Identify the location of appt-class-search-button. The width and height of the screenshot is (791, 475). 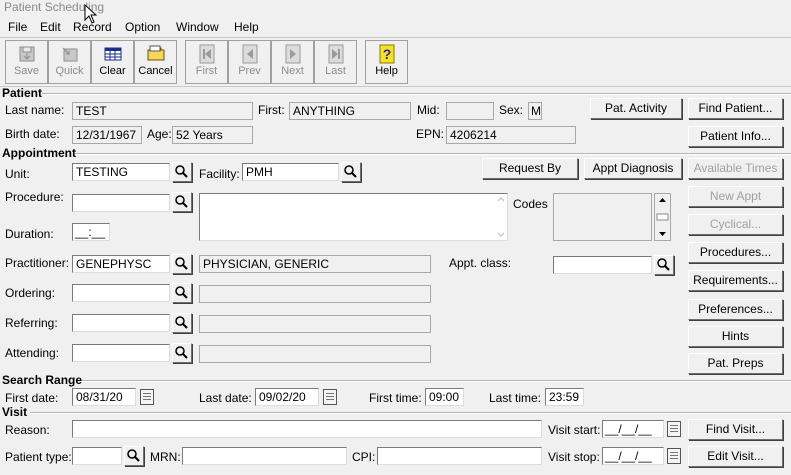
(664, 265).